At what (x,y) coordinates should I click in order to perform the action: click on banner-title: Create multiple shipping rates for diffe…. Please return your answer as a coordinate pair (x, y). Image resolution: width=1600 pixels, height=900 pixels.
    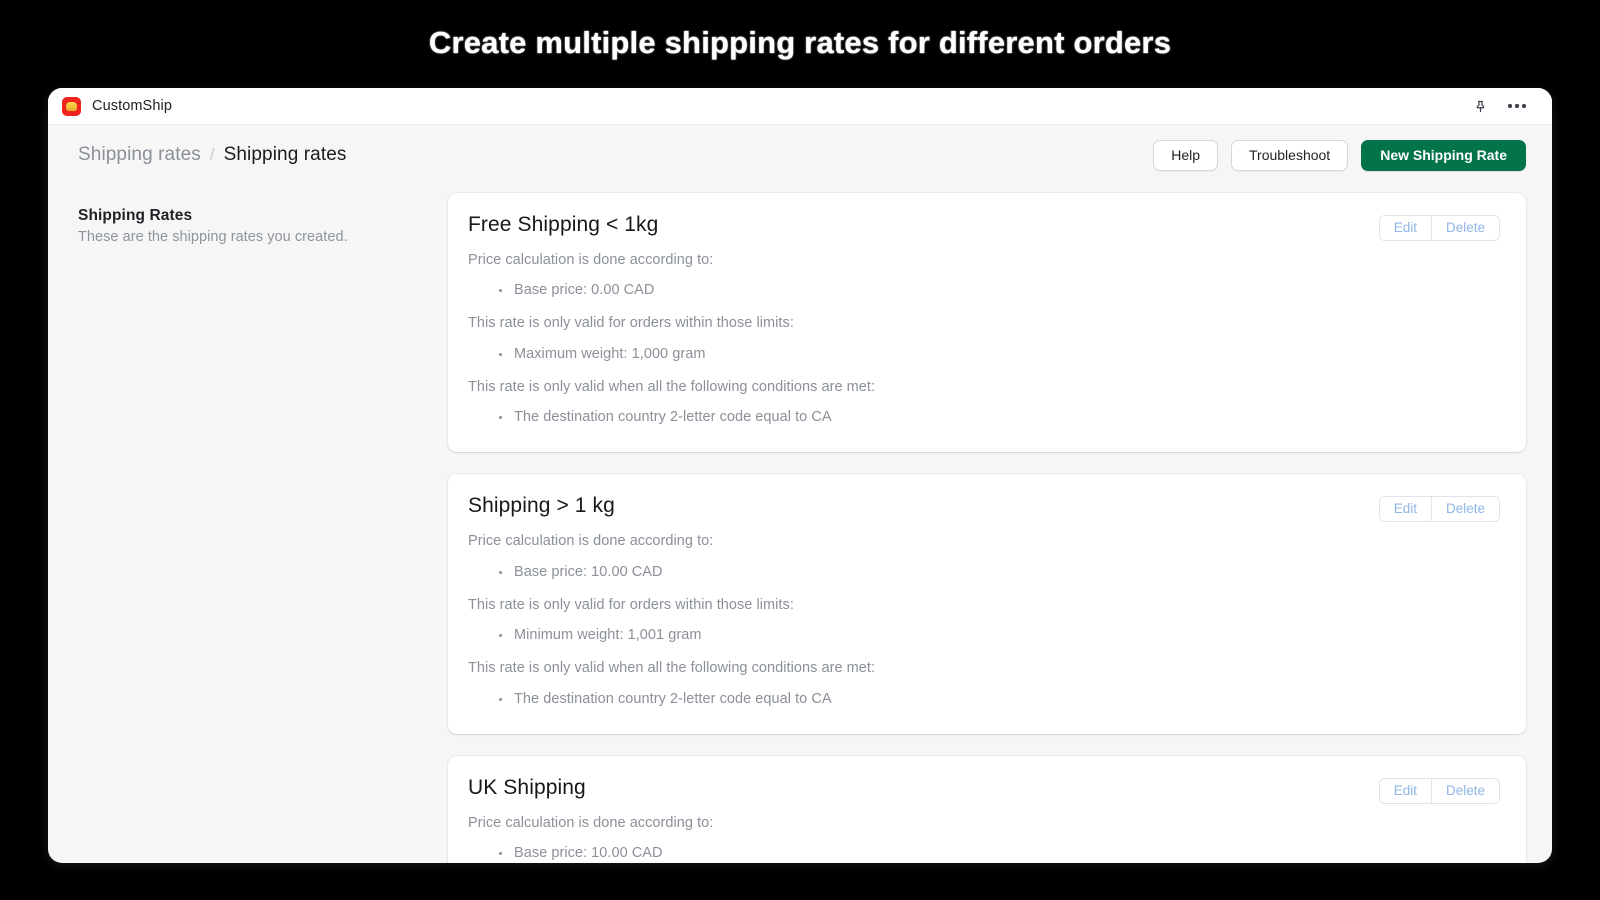
    Looking at the image, I should click on (800, 42).